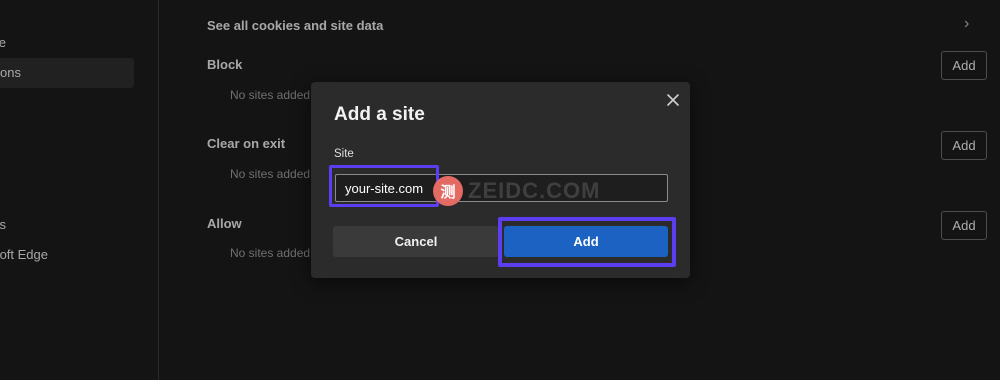 Image resolution: width=1000 pixels, height=380 pixels. What do you see at coordinates (344, 154) in the screenshot?
I see `site-field-label: Site` at bounding box center [344, 154].